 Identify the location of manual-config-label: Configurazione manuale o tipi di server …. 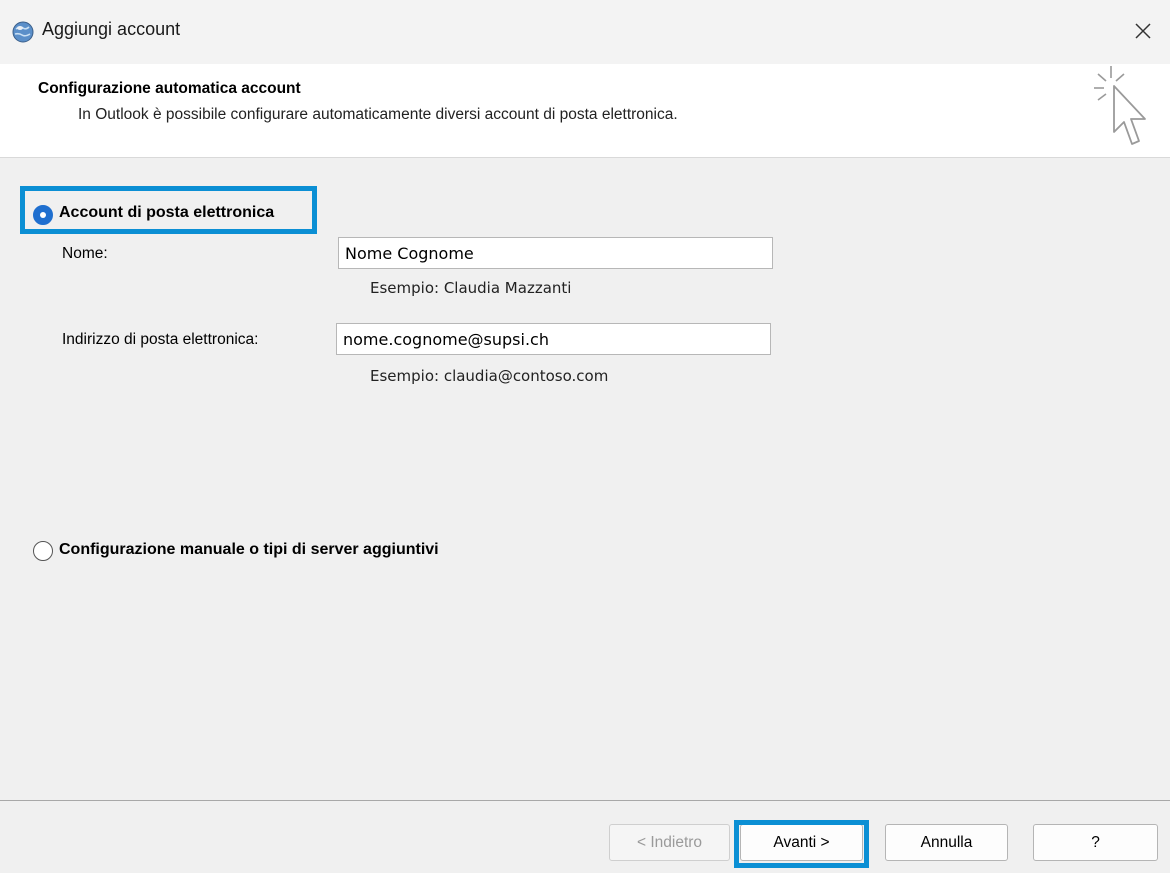
(249, 550).